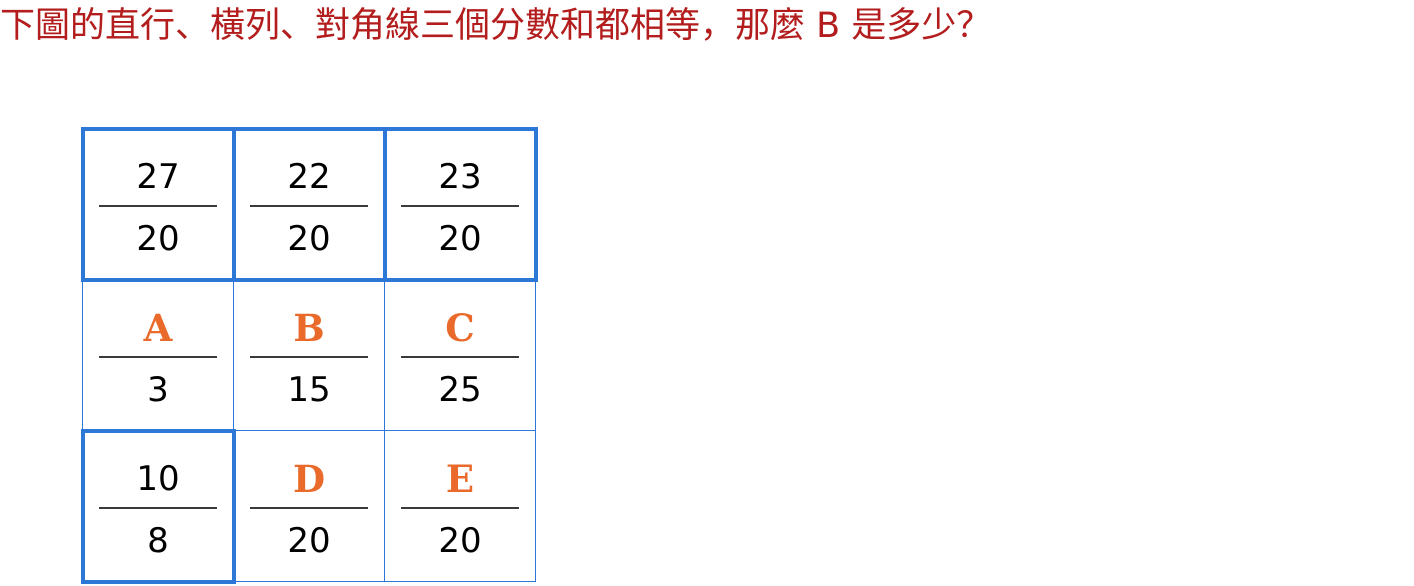 The height and width of the screenshot is (586, 1414). I want to click on unknown-numerator-d: D, so click(309, 479).